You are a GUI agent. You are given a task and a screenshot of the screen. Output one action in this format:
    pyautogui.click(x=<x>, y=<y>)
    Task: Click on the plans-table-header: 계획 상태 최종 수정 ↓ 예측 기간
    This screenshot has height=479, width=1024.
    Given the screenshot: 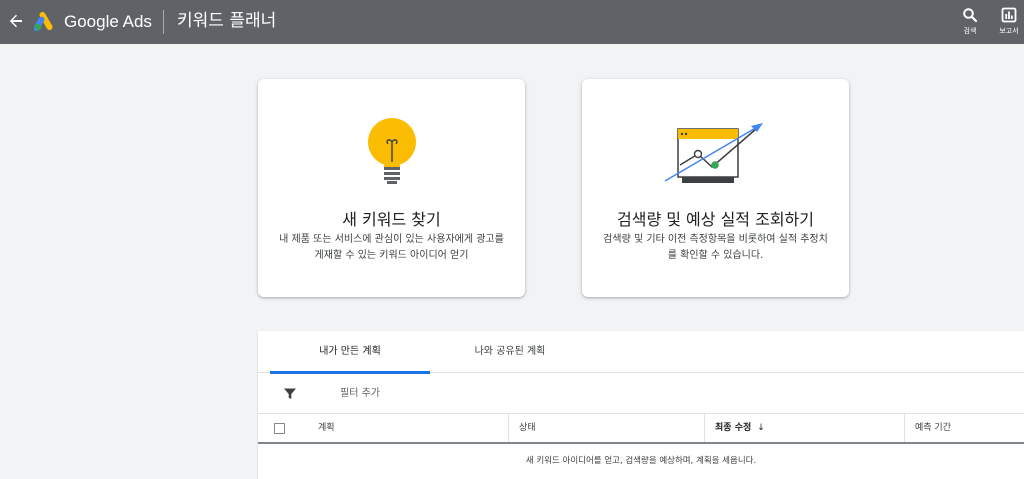 What is the action you would take?
    pyautogui.click(x=641, y=429)
    